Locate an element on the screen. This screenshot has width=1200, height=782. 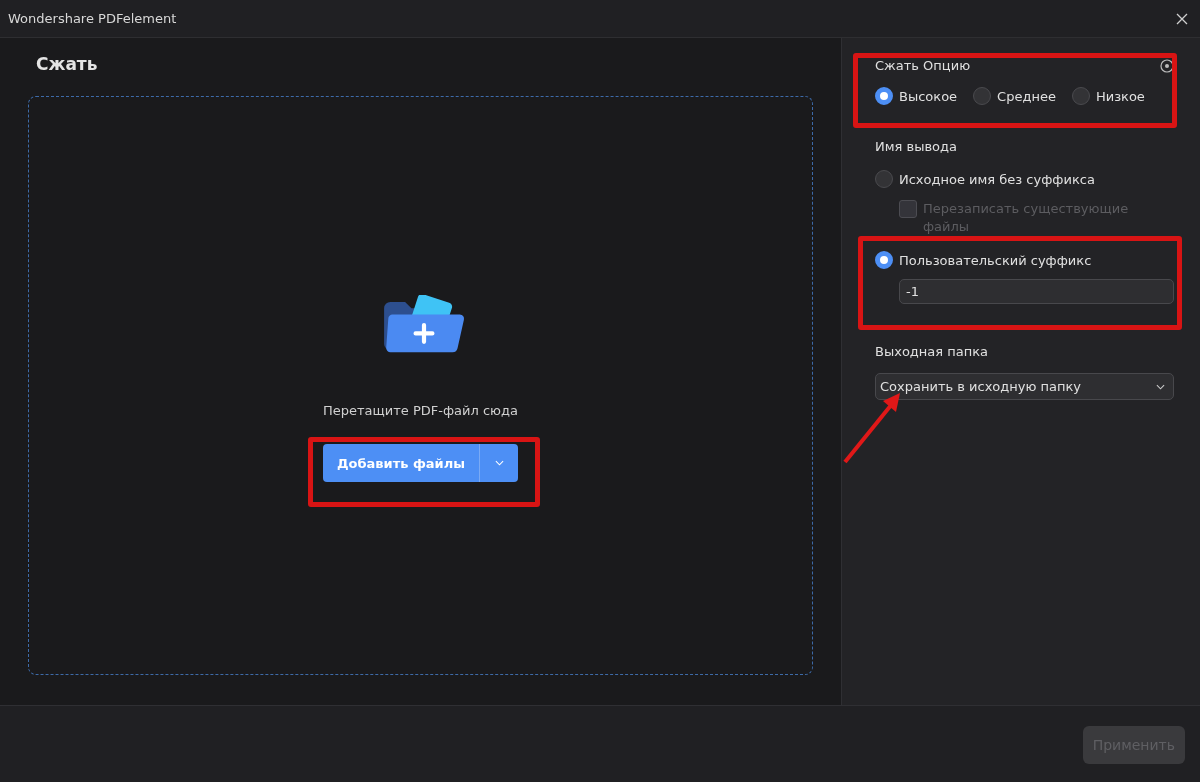
radio-option: Высокое is located at coordinates (916, 96).